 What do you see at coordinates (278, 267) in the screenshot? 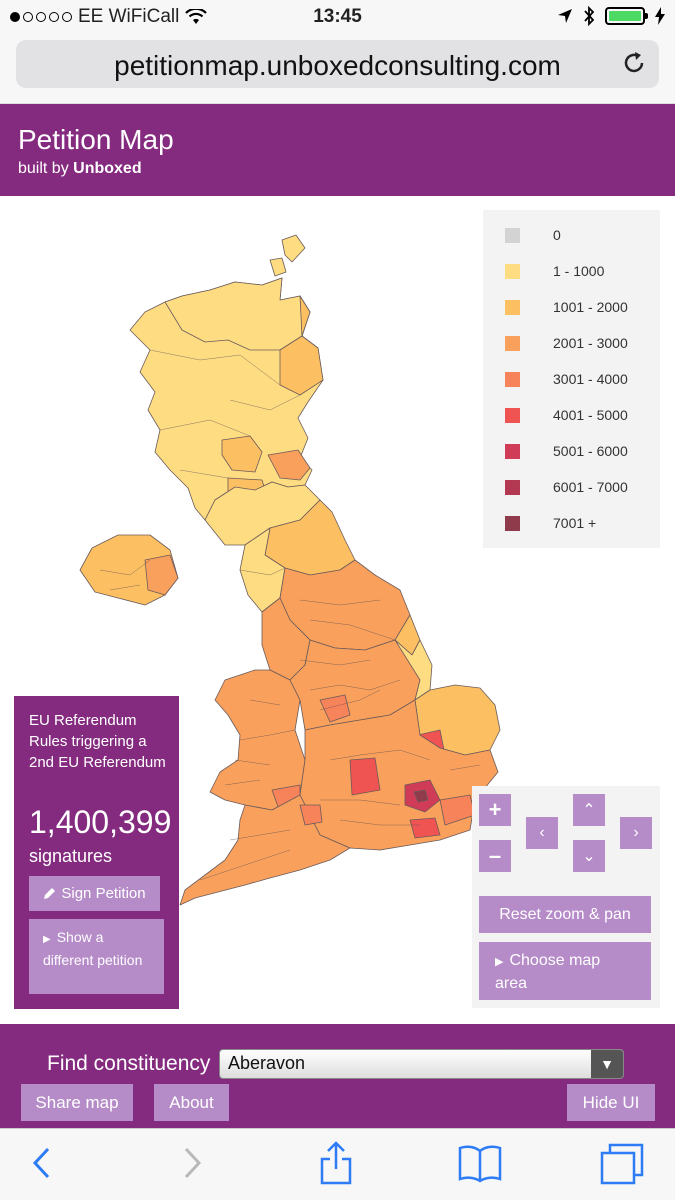
I see `map-region-orkney` at bounding box center [278, 267].